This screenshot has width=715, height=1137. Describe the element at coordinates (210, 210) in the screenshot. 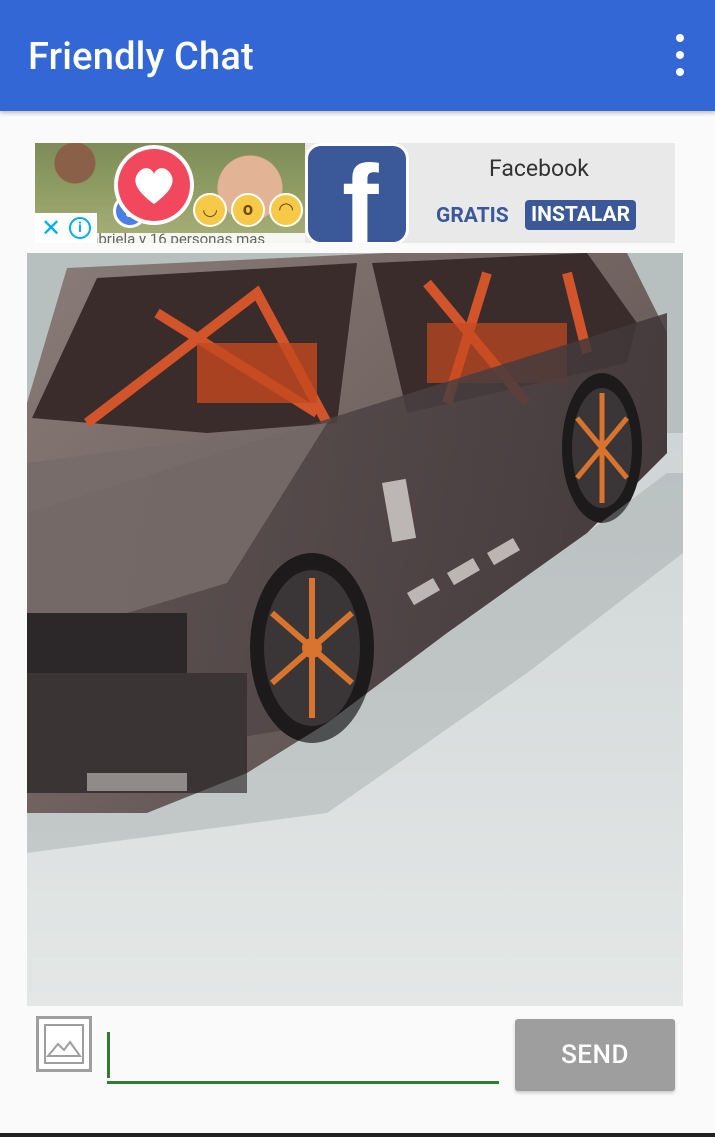

I see `laugh-emoji-icon: ◡` at that location.